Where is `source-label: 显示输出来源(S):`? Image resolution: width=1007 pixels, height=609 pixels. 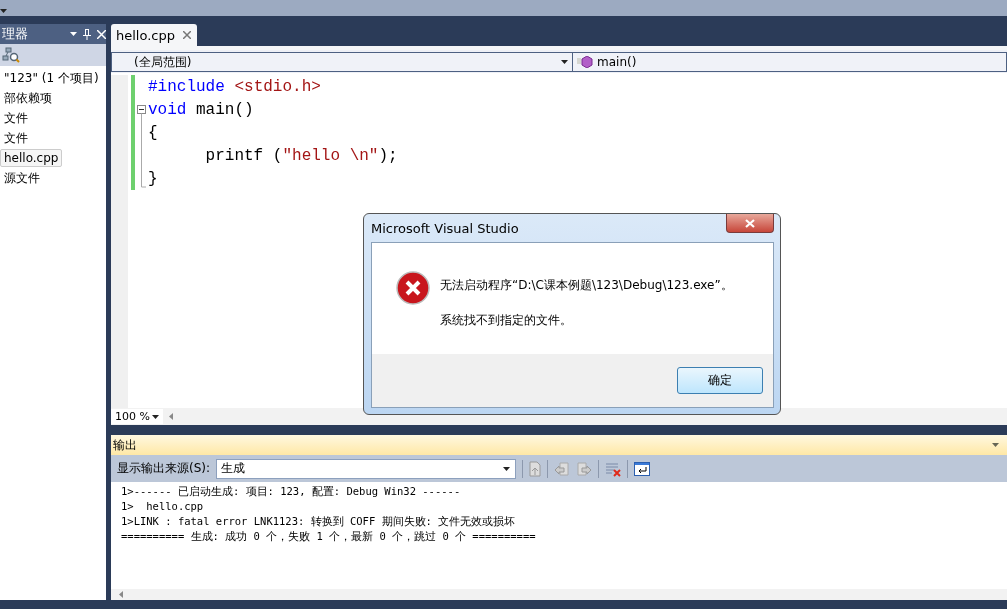
source-label: 显示输出来源(S): is located at coordinates (164, 468).